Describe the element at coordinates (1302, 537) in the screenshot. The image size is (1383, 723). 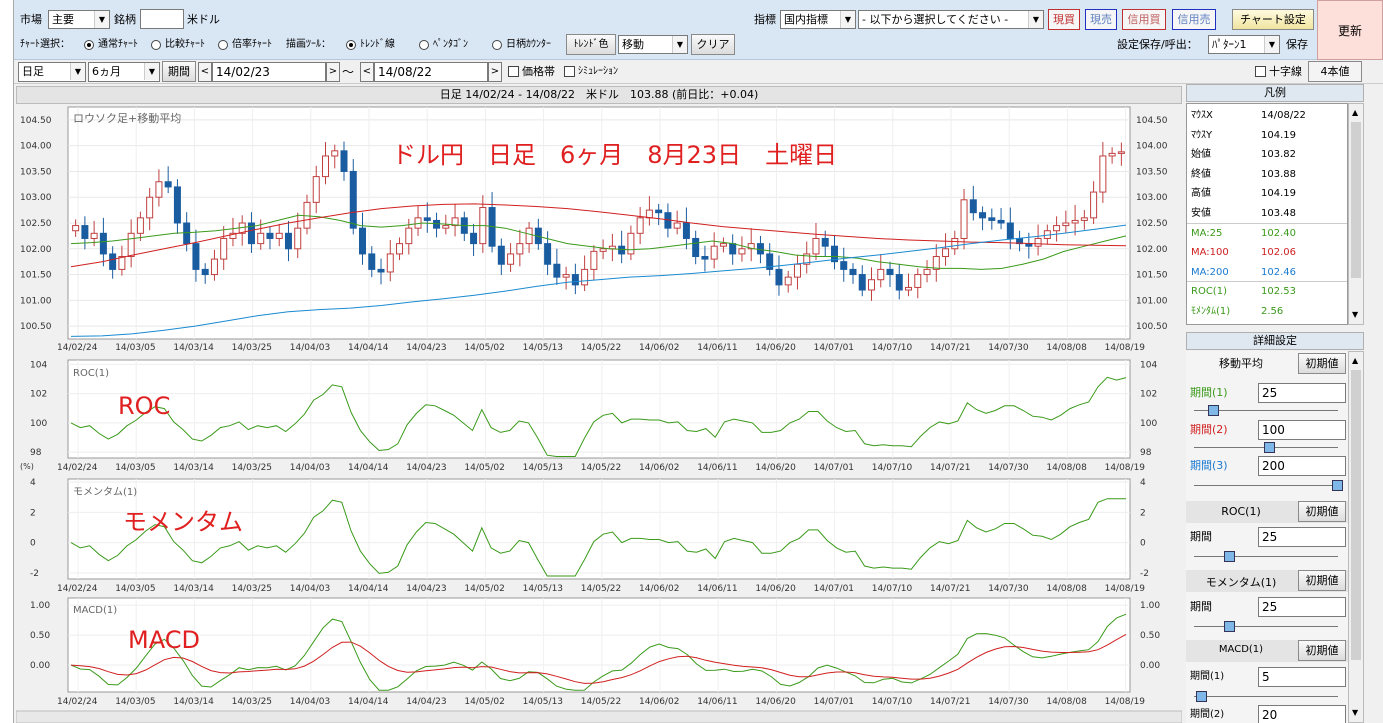
I see `roc-period-input: 25` at that location.